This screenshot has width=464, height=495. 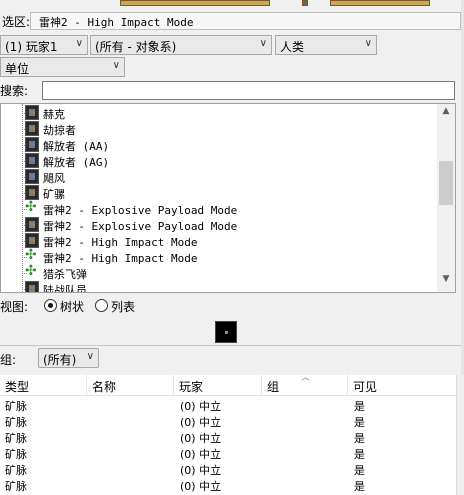 What do you see at coordinates (59, 130) in the screenshot?
I see `tree-item-label: 劫掠者` at bounding box center [59, 130].